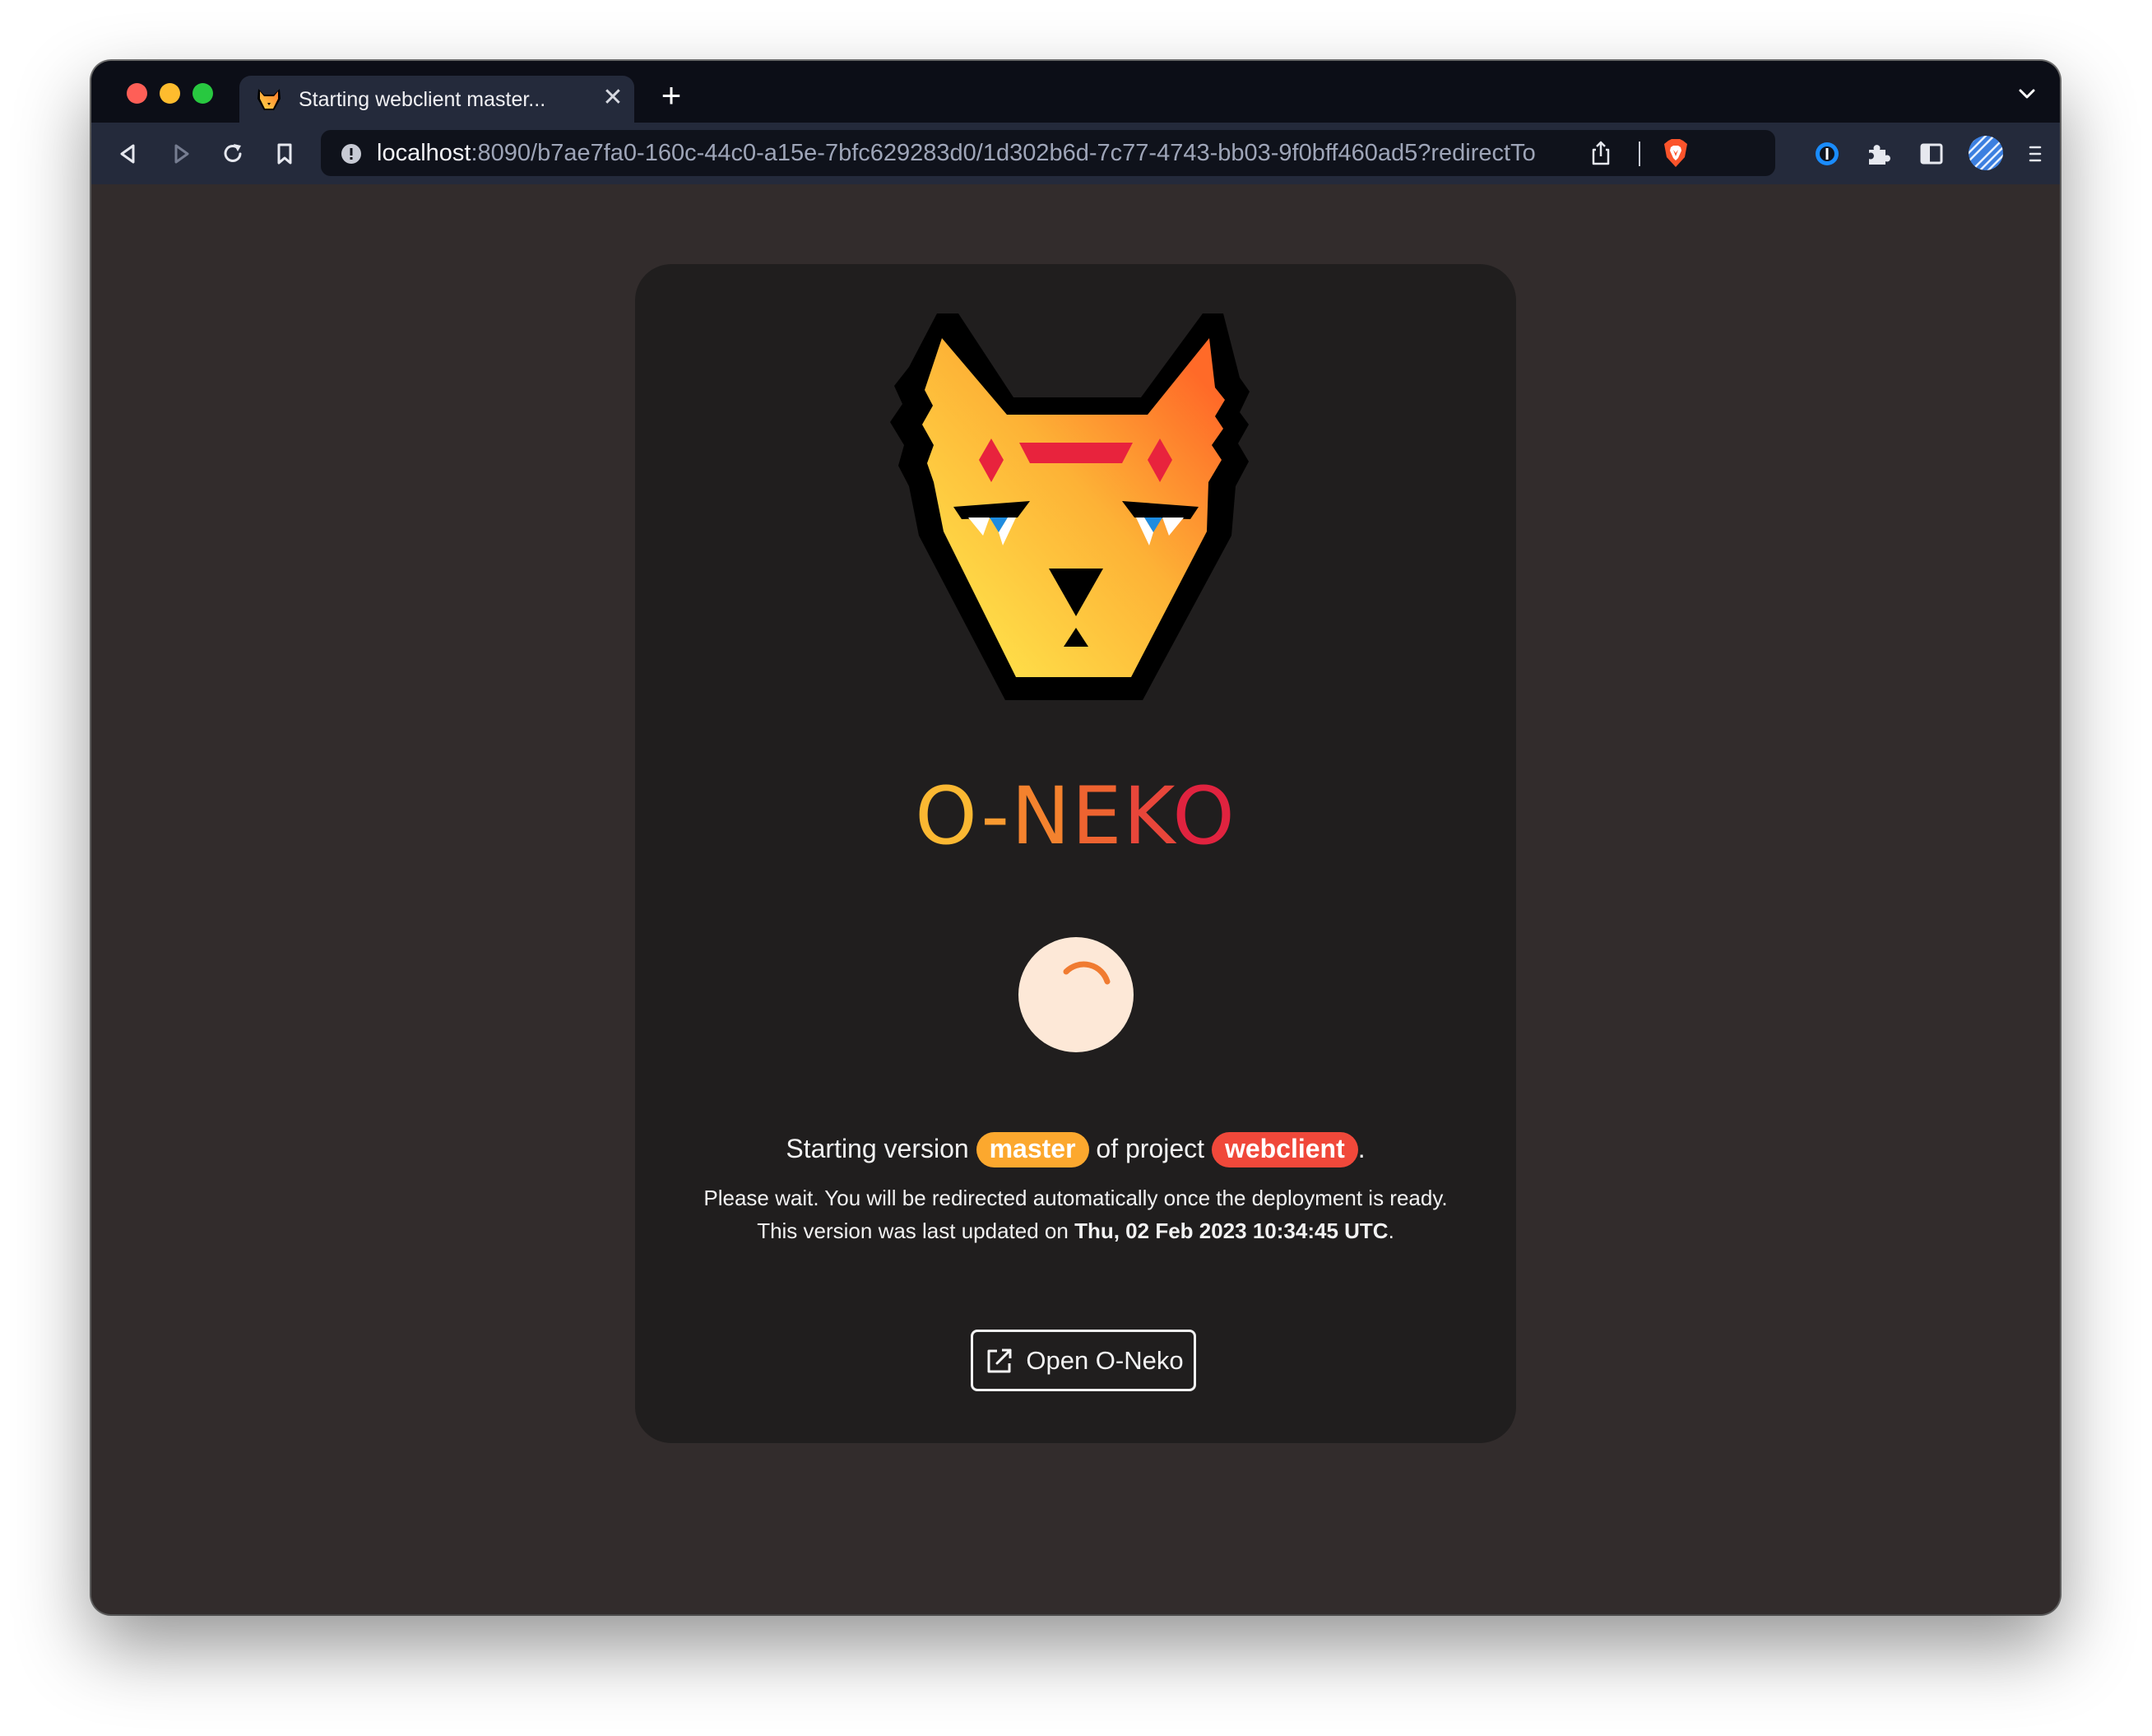 This screenshot has height=1736, width=2152. Describe the element at coordinates (2027, 94) in the screenshot. I see `chevron-down-icon` at that location.